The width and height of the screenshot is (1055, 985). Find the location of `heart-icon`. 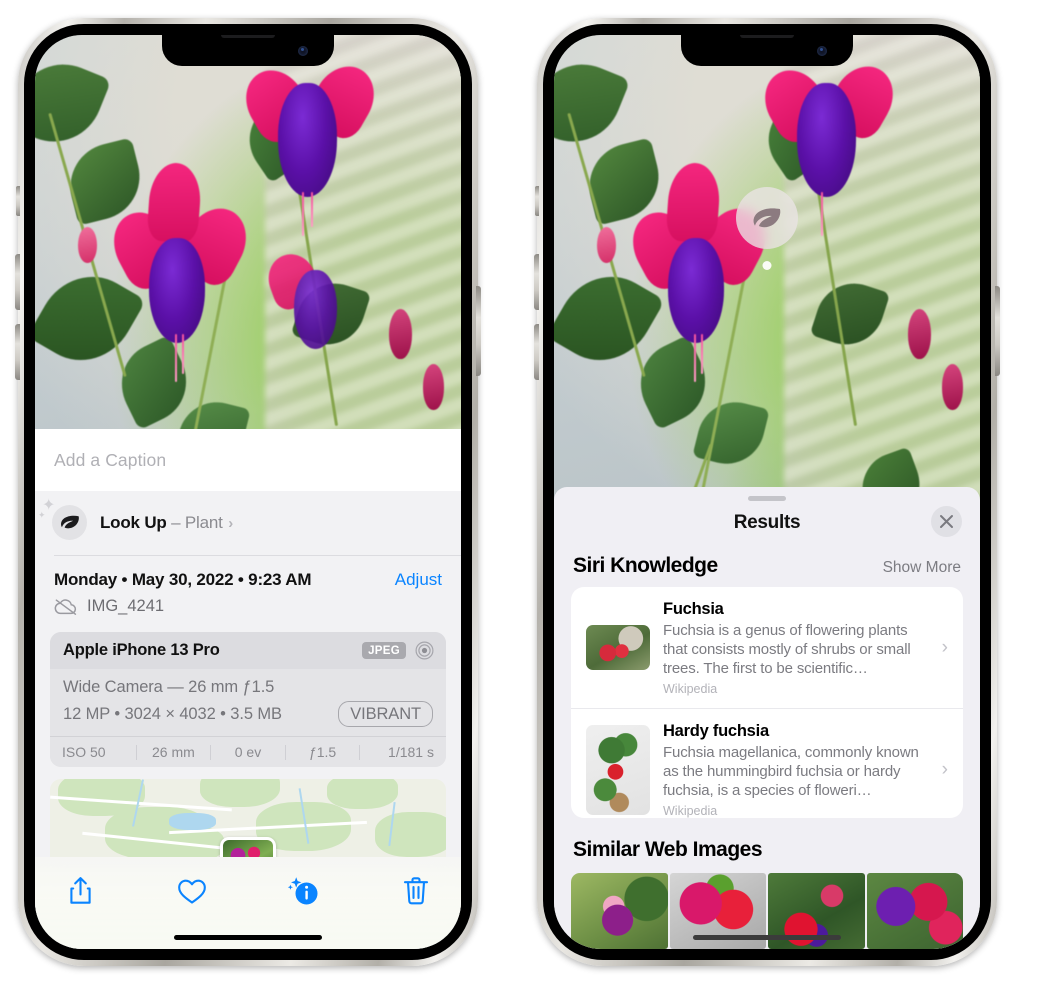

heart-icon is located at coordinates (192, 891).